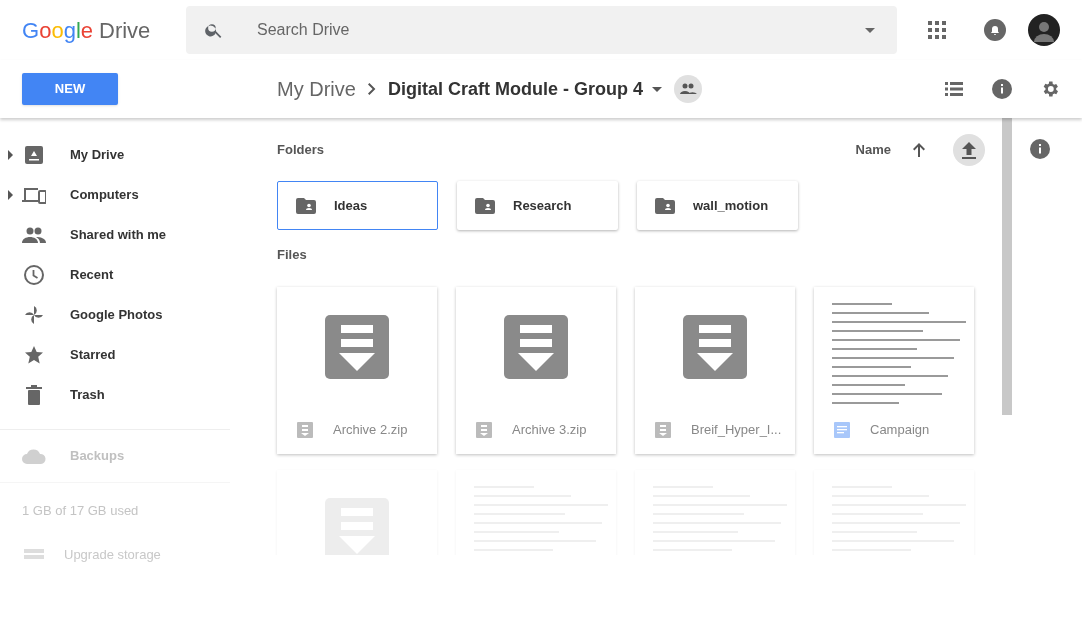  Describe the element at coordinates (549, 430) in the screenshot. I see `file-name: Archive 3.zip` at that location.